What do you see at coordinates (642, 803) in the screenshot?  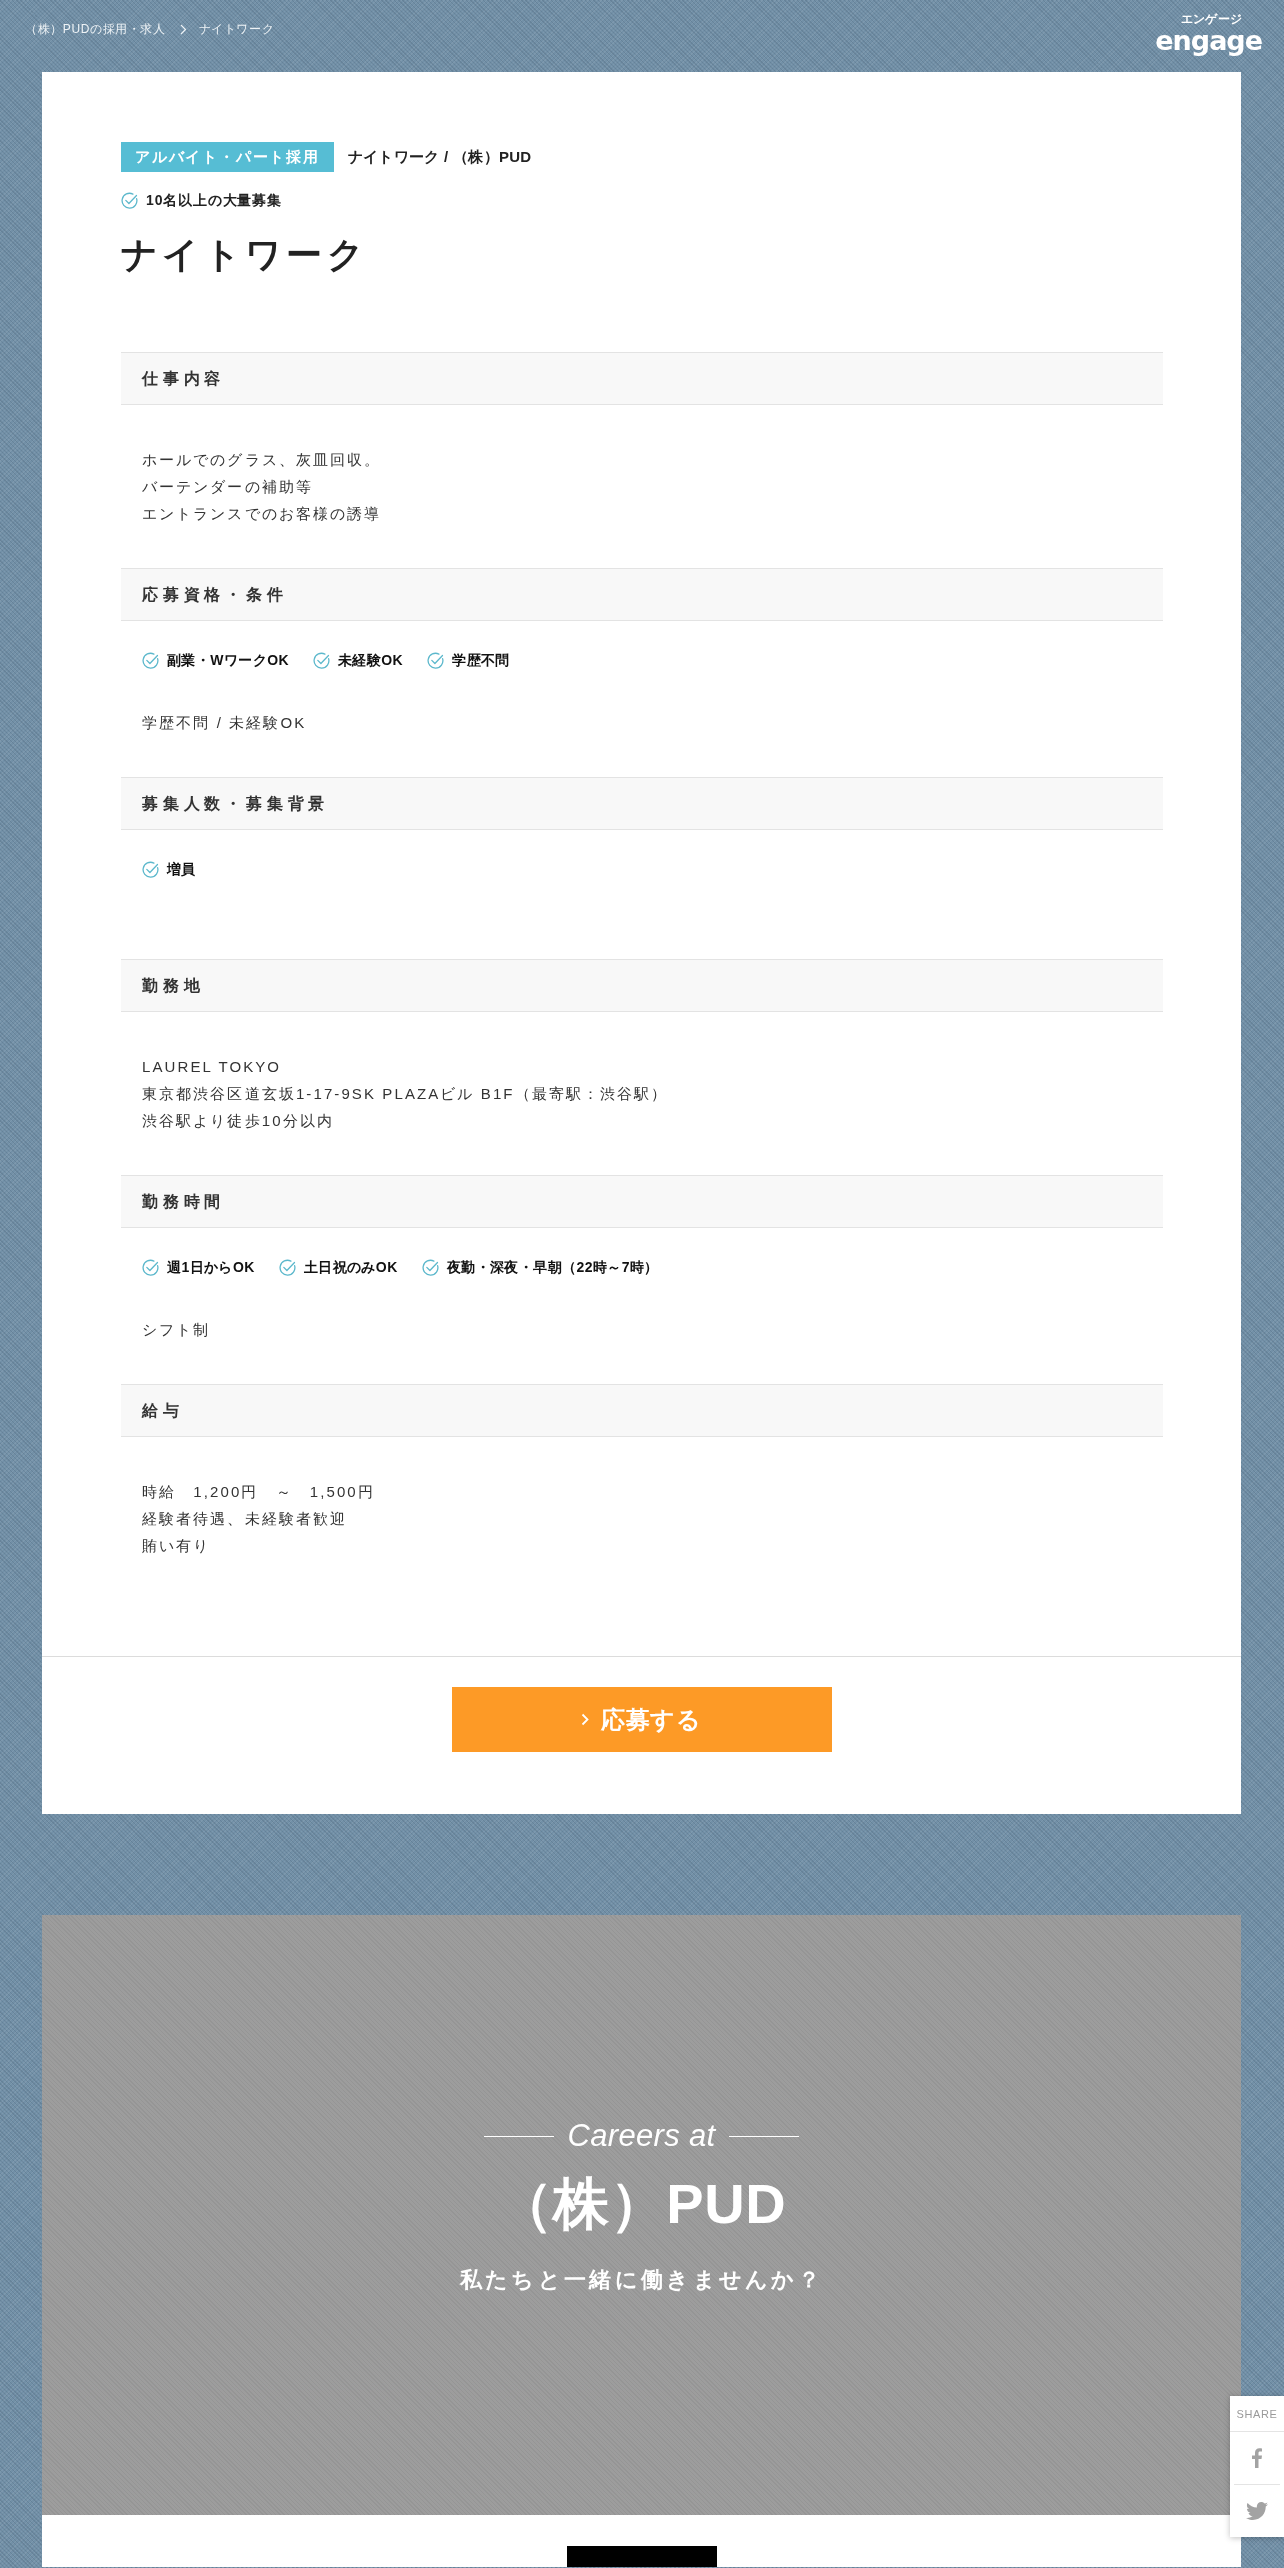 I see `section-heading: 募集人数・募集背景` at bounding box center [642, 803].